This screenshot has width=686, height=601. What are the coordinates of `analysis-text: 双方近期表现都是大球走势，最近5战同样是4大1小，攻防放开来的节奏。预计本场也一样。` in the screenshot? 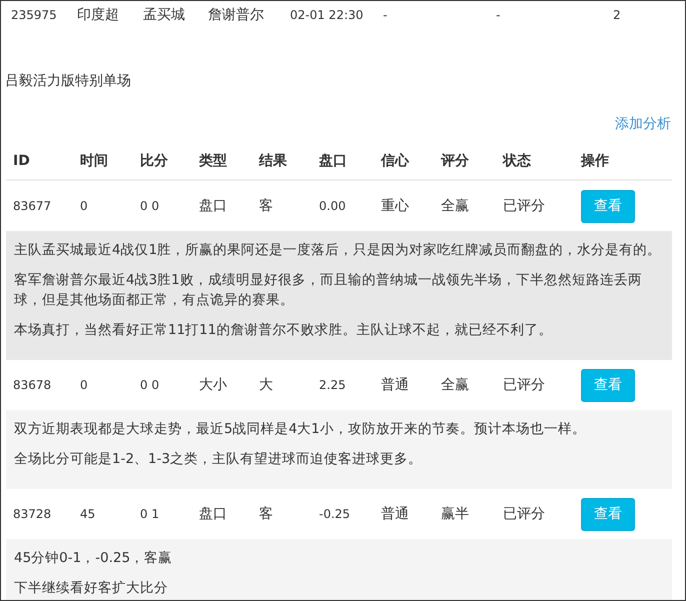 It's located at (300, 429).